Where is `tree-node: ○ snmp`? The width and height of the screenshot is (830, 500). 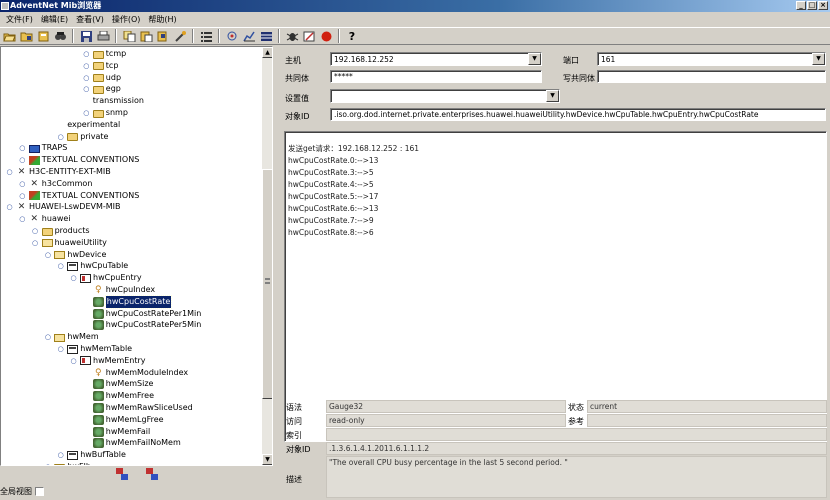 tree-node: ○ snmp is located at coordinates (105, 113).